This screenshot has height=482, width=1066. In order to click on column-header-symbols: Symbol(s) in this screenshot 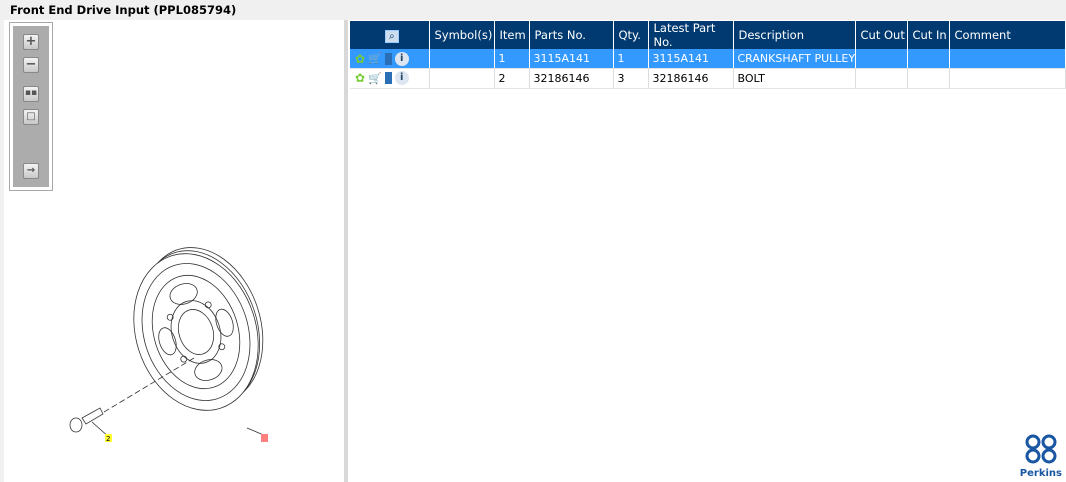, I will do `click(462, 35)`.